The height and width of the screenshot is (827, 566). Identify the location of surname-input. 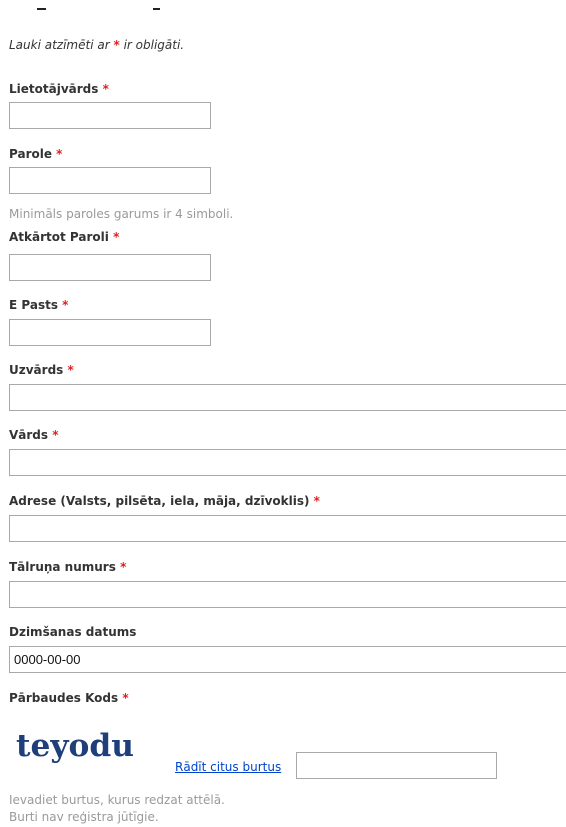
(287, 397).